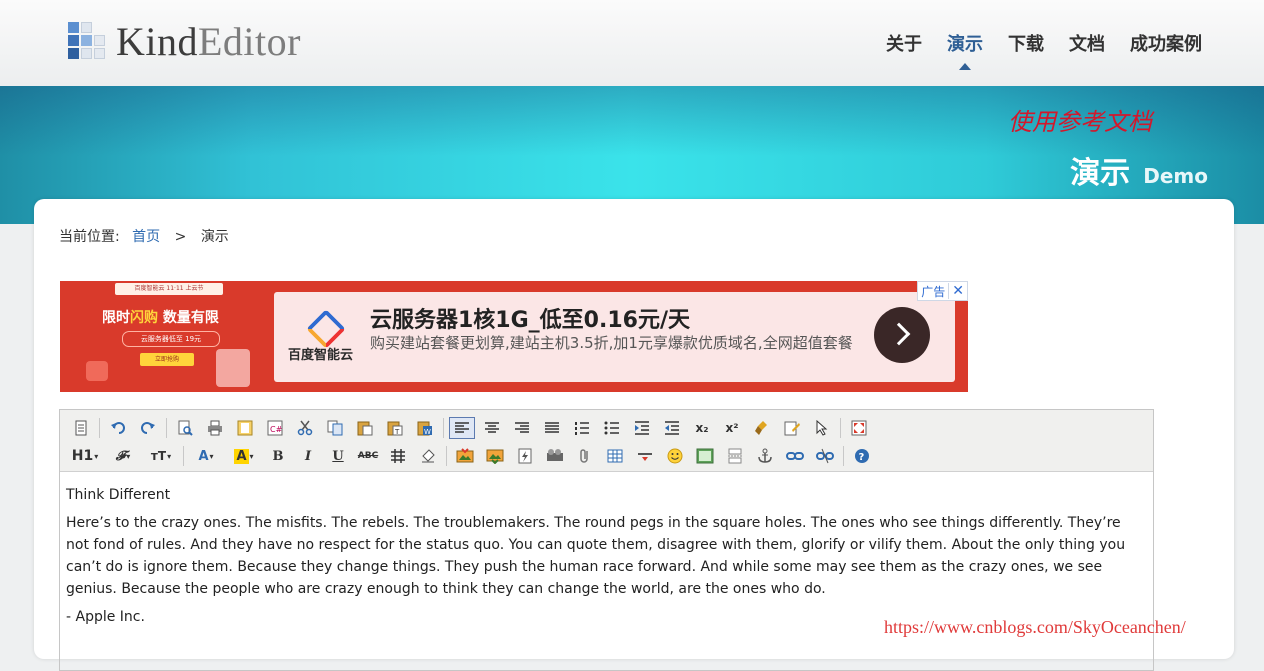 The width and height of the screenshot is (1264, 671). Describe the element at coordinates (167, 359) in the screenshot. I see `ad-buy-button: 立即抢购` at that location.